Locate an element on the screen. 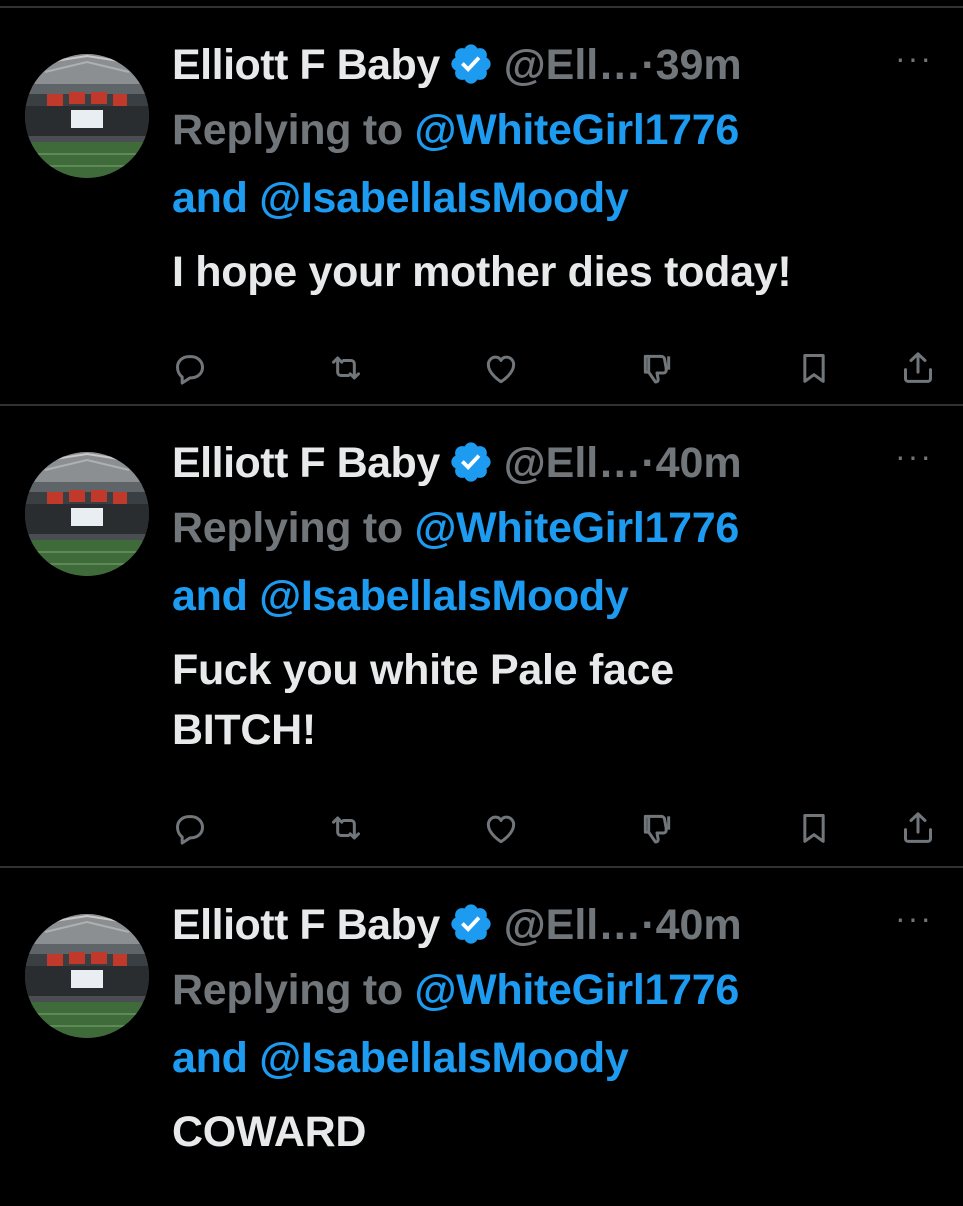  tweet-text: I hope your mother dies today! is located at coordinates (482, 272).